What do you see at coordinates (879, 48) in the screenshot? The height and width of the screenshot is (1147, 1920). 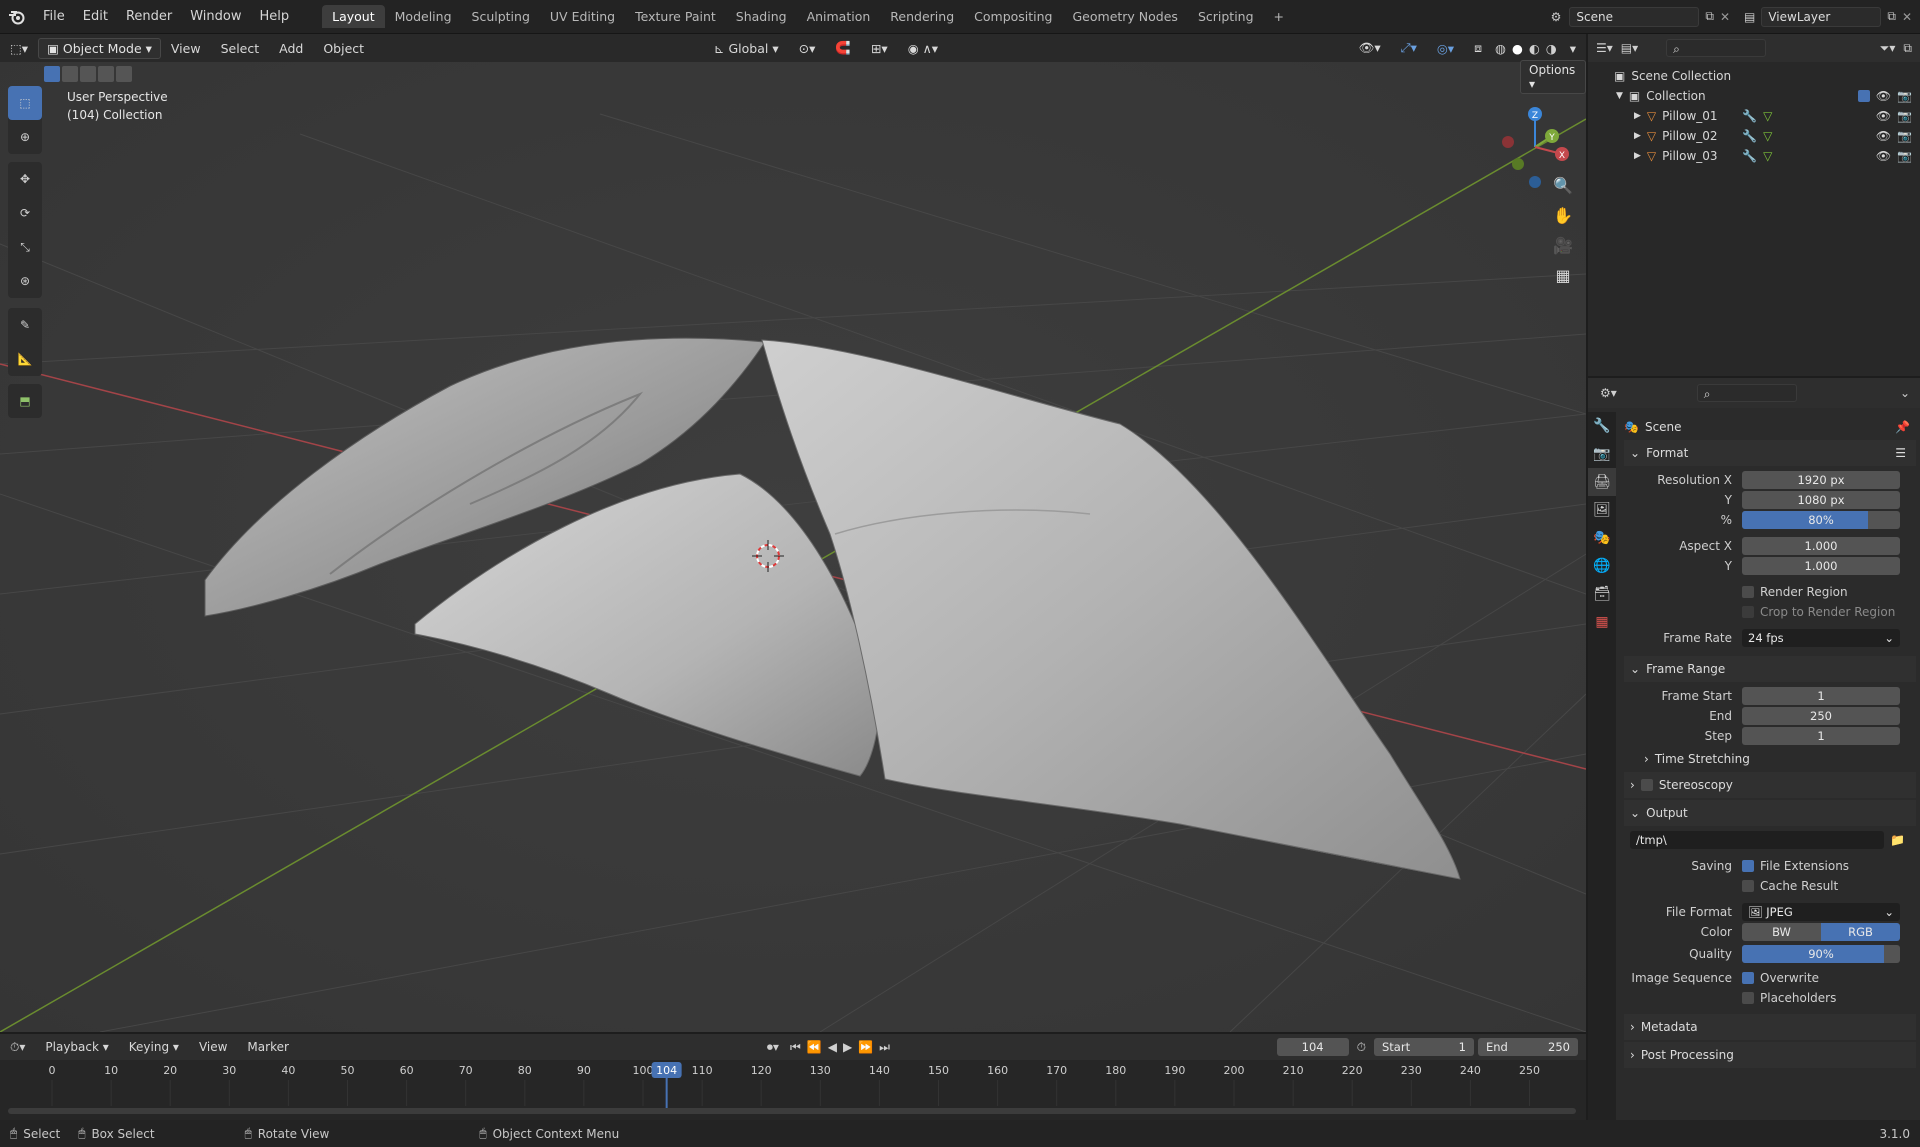 I see `snap-target-icon: ⊞▾` at bounding box center [879, 48].